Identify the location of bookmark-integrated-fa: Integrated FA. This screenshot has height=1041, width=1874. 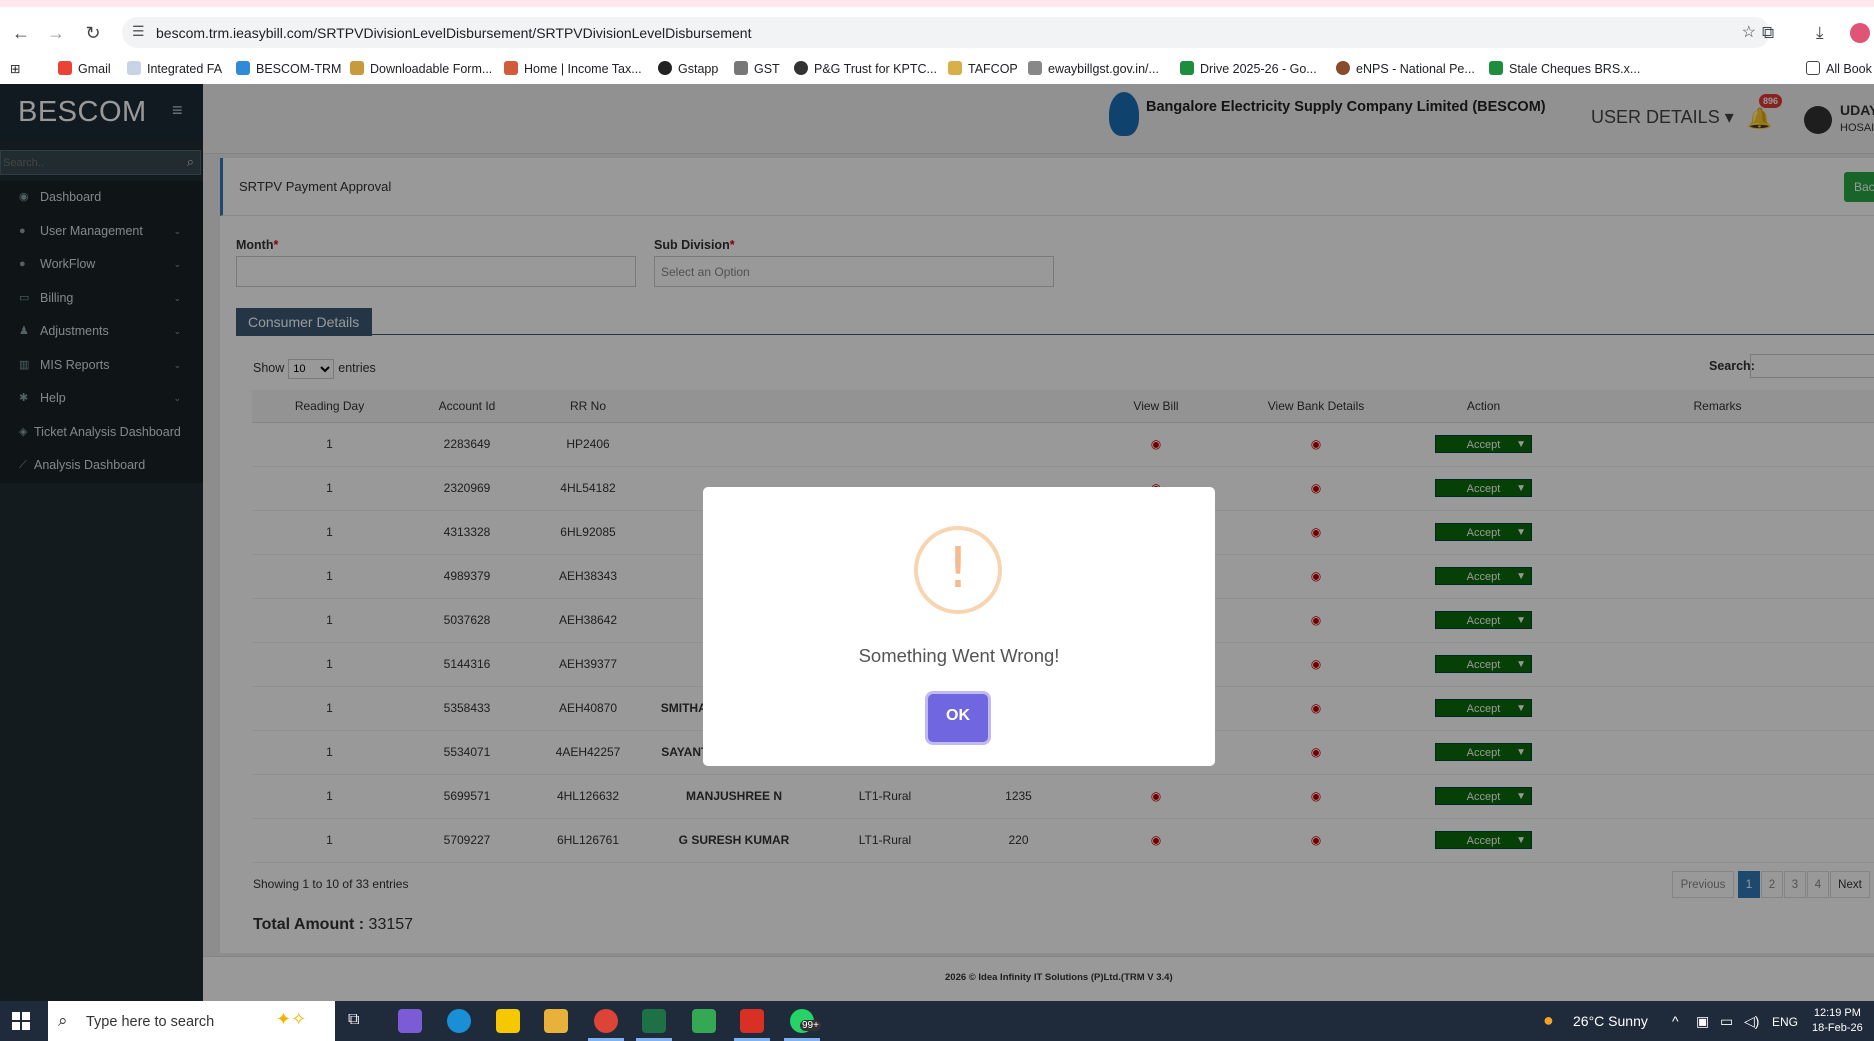
(174, 68).